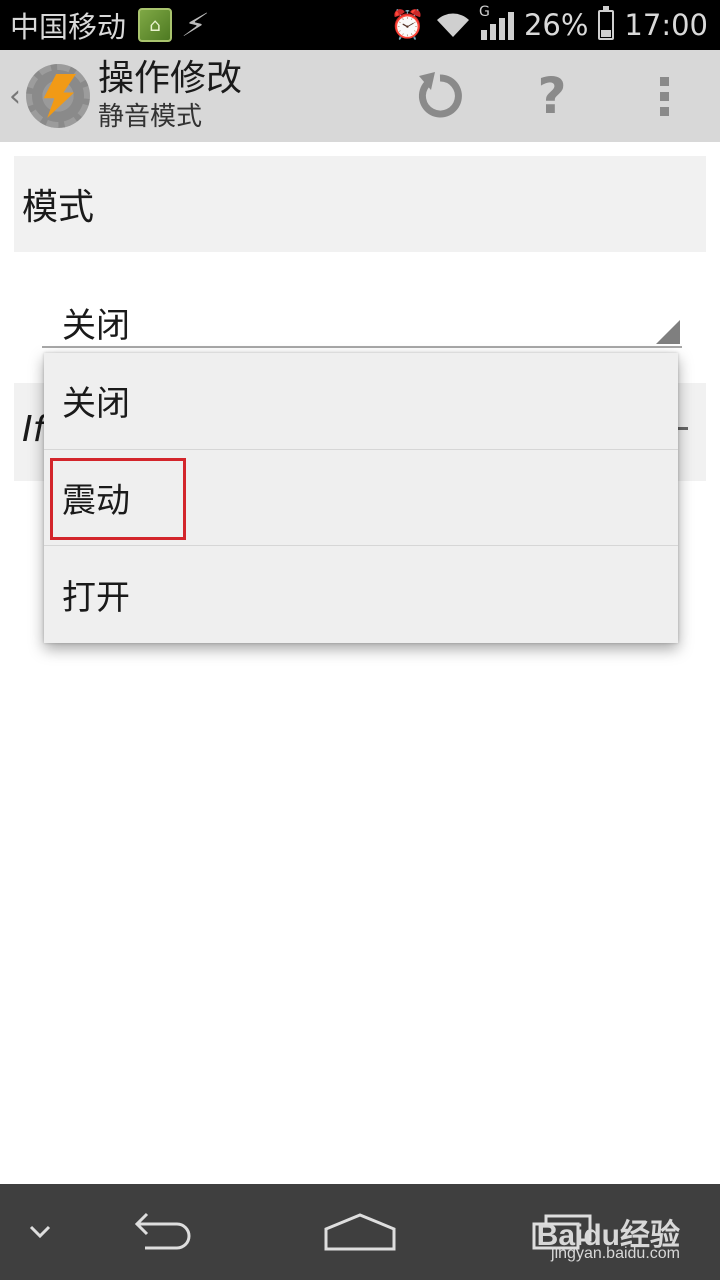  What do you see at coordinates (606, 23) in the screenshot?
I see `battery-icon` at bounding box center [606, 23].